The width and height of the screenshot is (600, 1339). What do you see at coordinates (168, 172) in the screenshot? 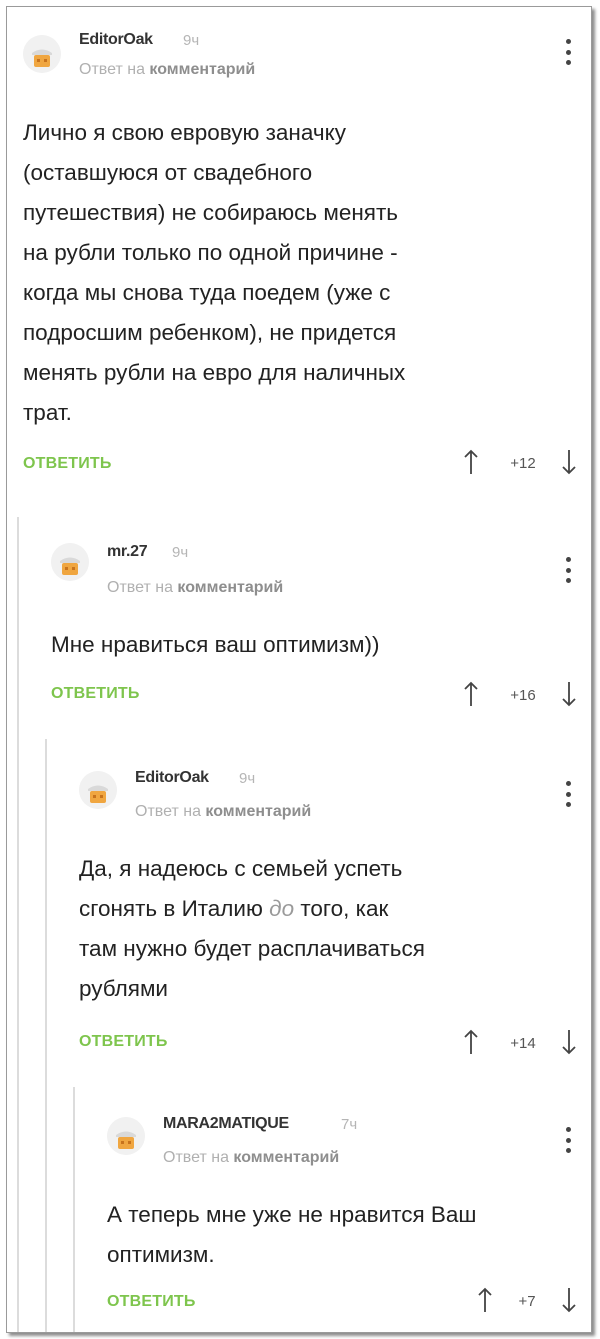
I see `text-line: (оставшуюся от свадебного` at bounding box center [168, 172].